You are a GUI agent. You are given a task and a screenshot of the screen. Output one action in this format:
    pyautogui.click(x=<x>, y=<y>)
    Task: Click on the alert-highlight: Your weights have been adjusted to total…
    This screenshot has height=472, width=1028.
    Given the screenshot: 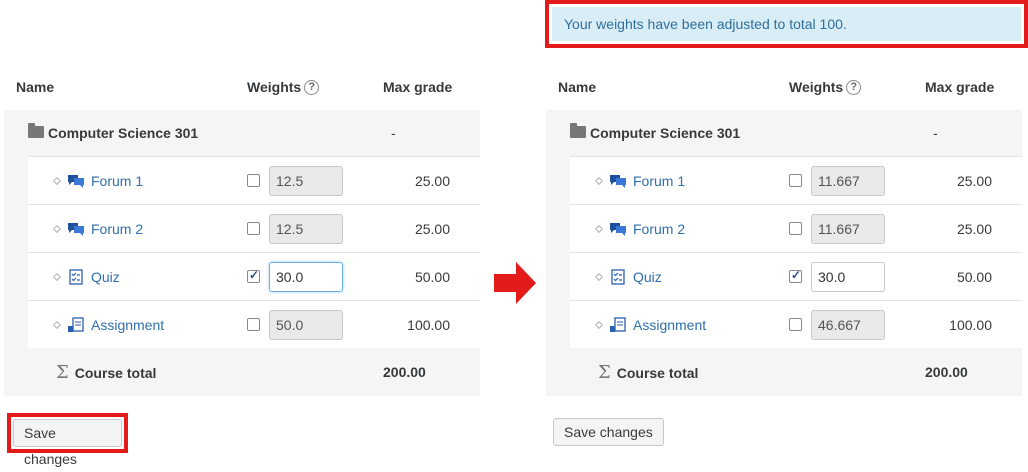 What is the action you would take?
    pyautogui.click(x=786, y=24)
    